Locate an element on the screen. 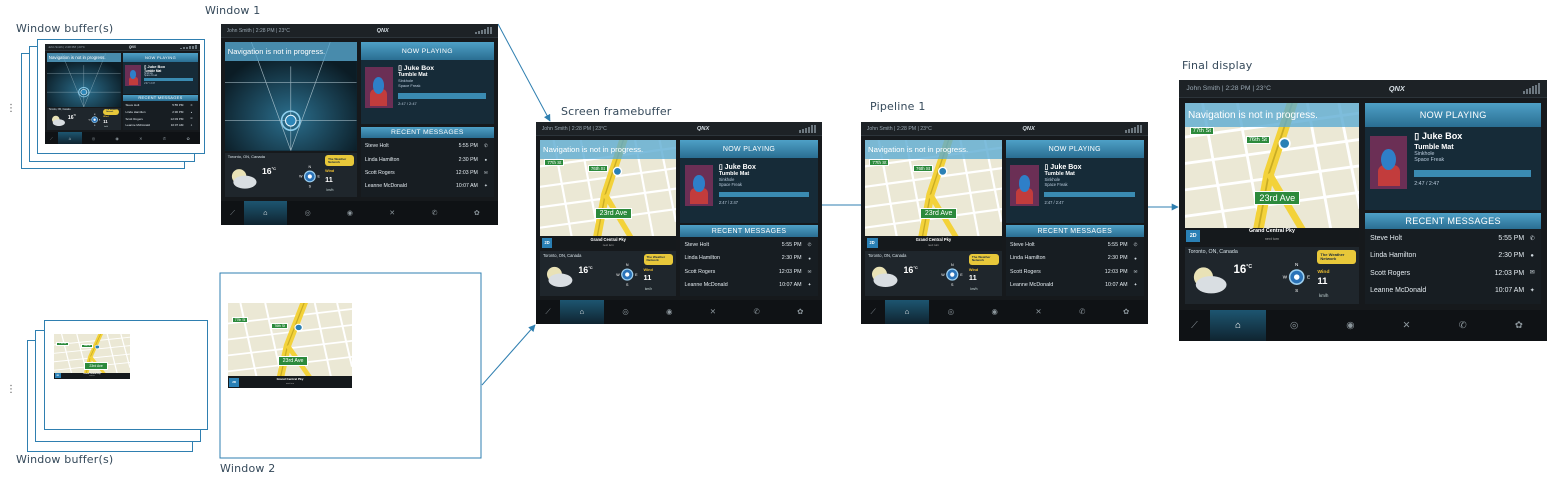 The width and height of the screenshot is (1547, 482). cloud-moon-icon is located at coordinates (1210, 280).